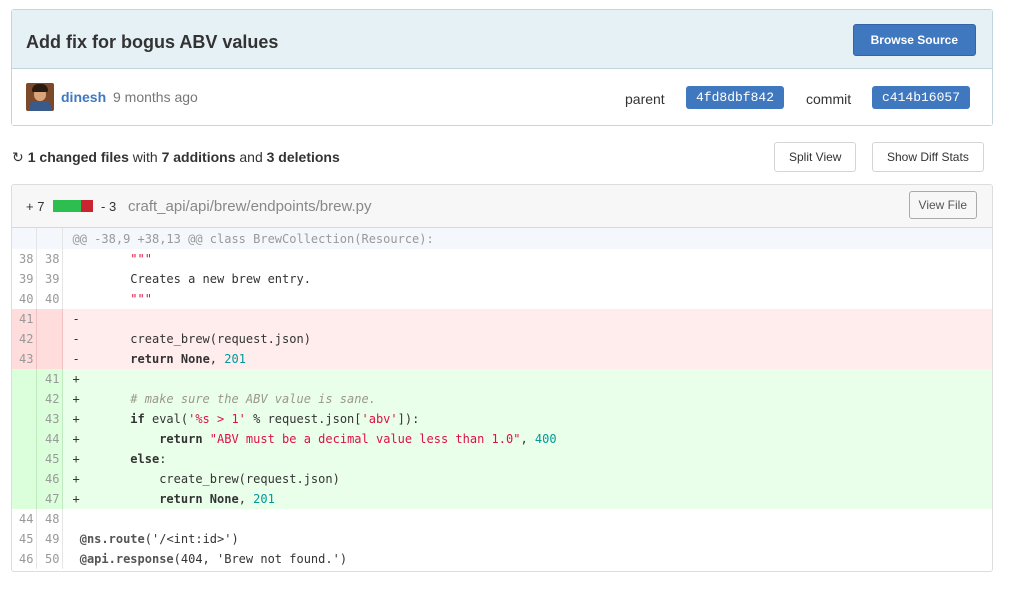 The image size is (1016, 601). Describe the element at coordinates (24, 279) in the screenshot. I see `old-line-number: 39` at that location.